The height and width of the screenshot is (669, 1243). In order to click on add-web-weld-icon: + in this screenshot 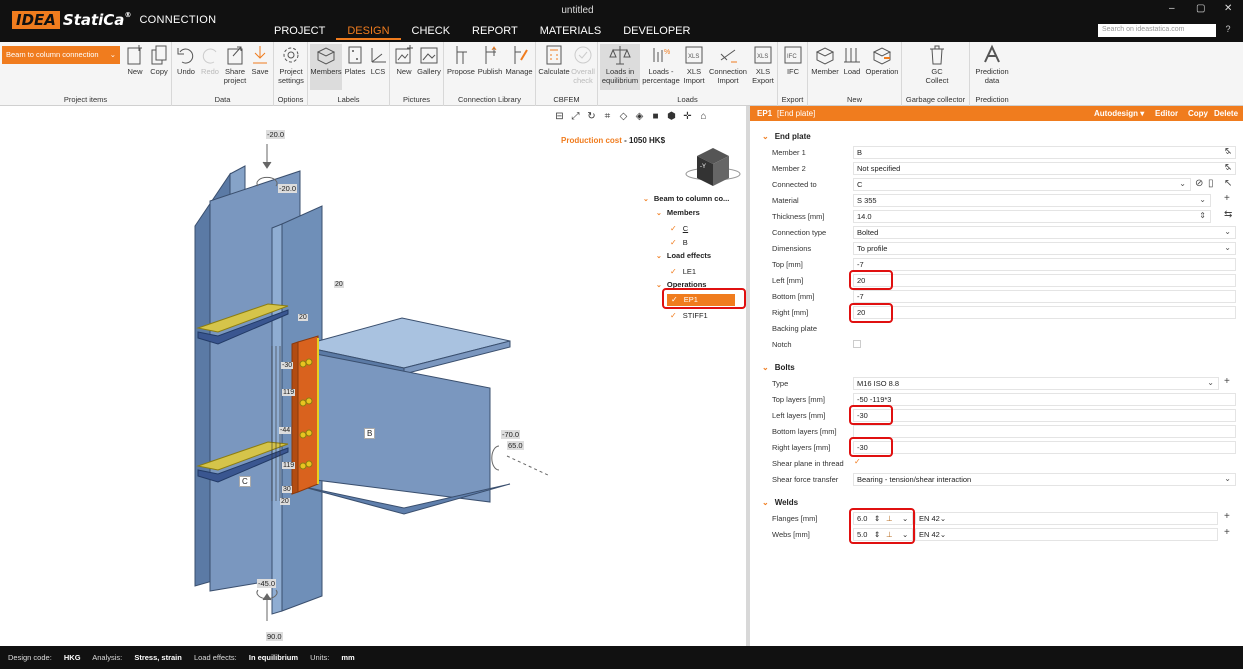, I will do `click(1227, 532)`.